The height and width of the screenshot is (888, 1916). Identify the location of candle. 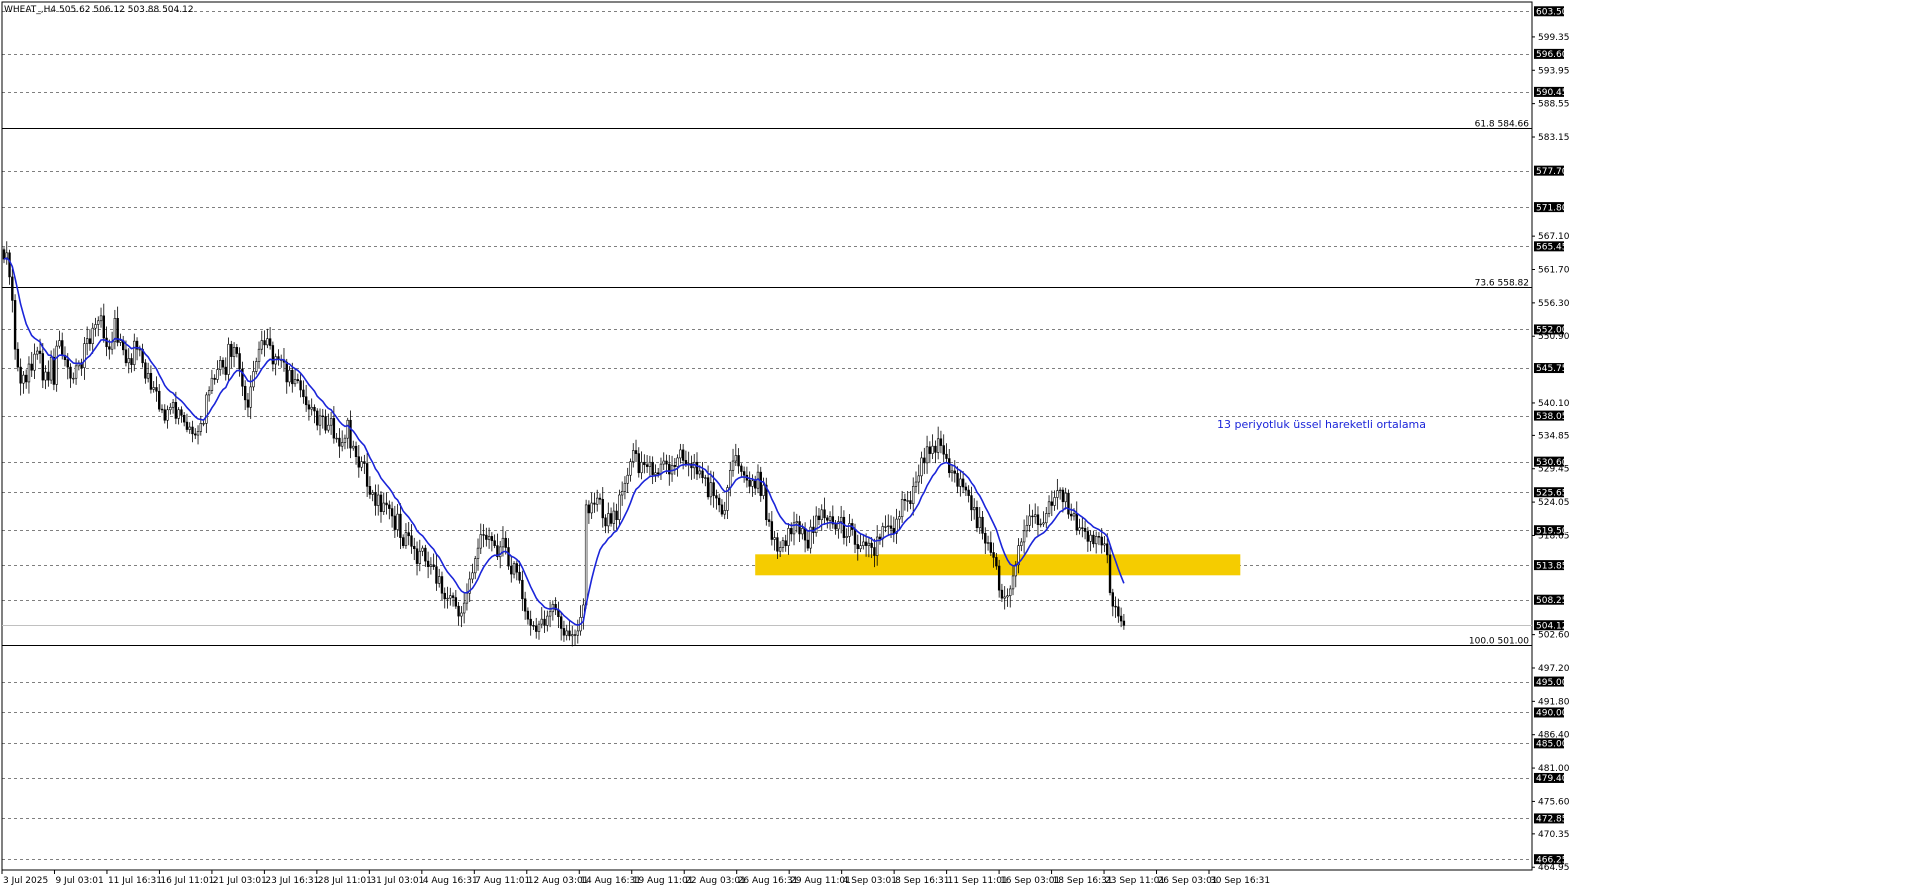
(228, 359).